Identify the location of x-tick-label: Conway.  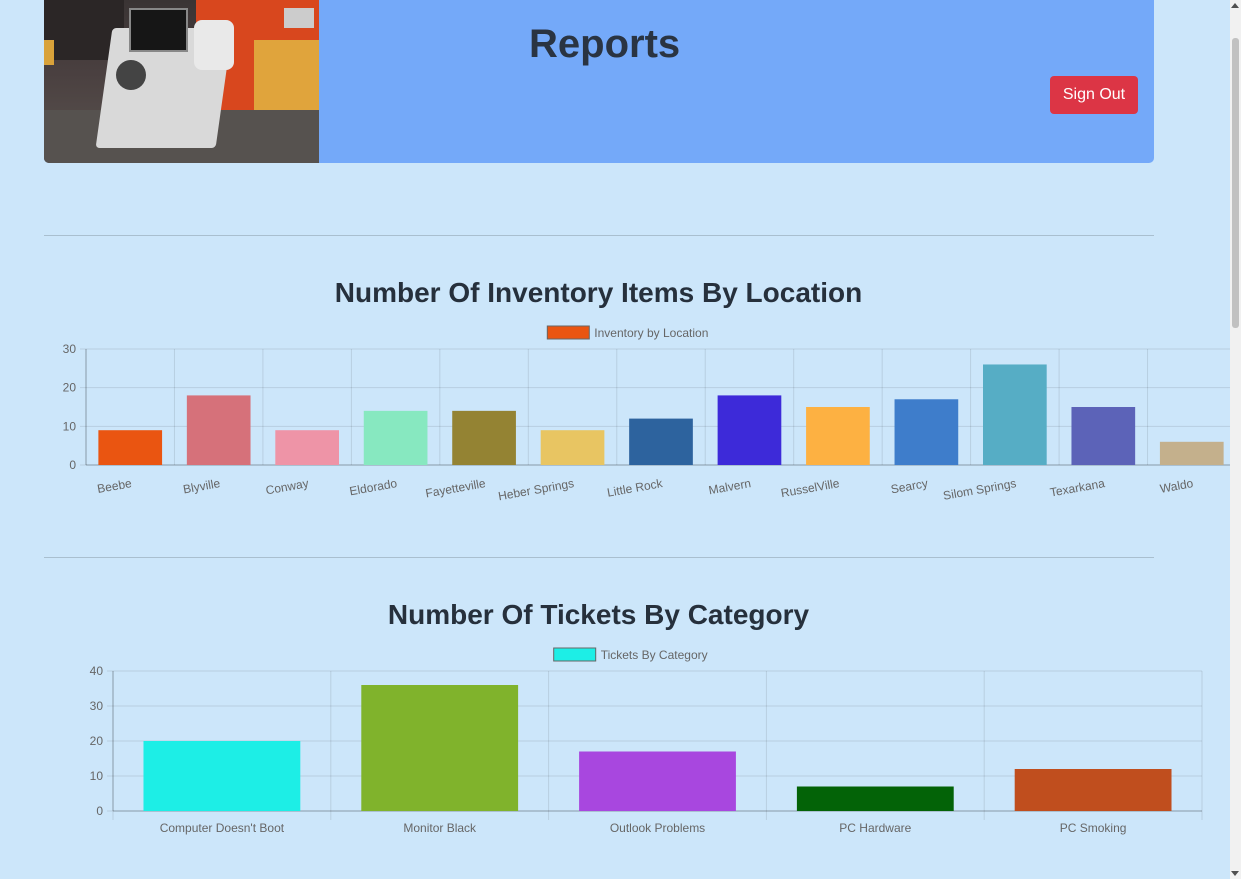
(287, 486).